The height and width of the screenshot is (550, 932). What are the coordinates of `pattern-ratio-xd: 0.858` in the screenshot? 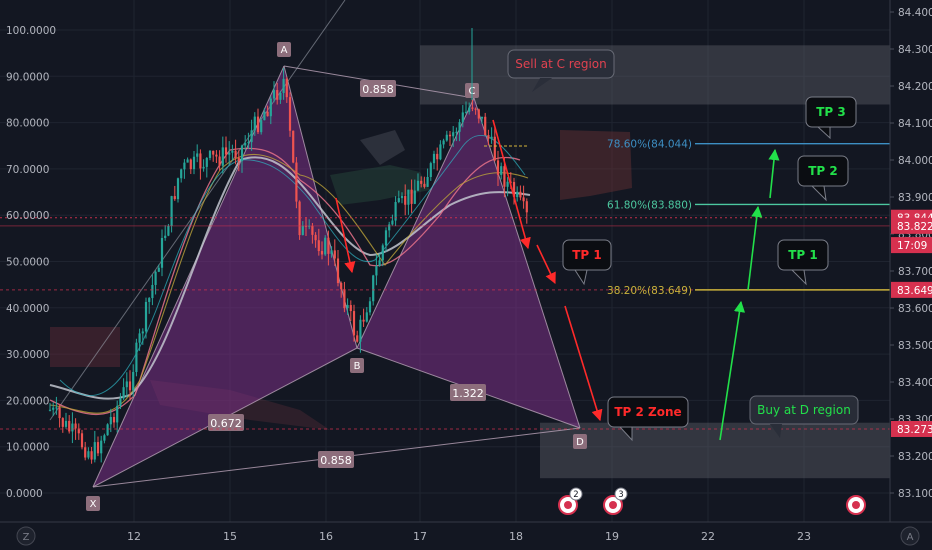 It's located at (336, 459).